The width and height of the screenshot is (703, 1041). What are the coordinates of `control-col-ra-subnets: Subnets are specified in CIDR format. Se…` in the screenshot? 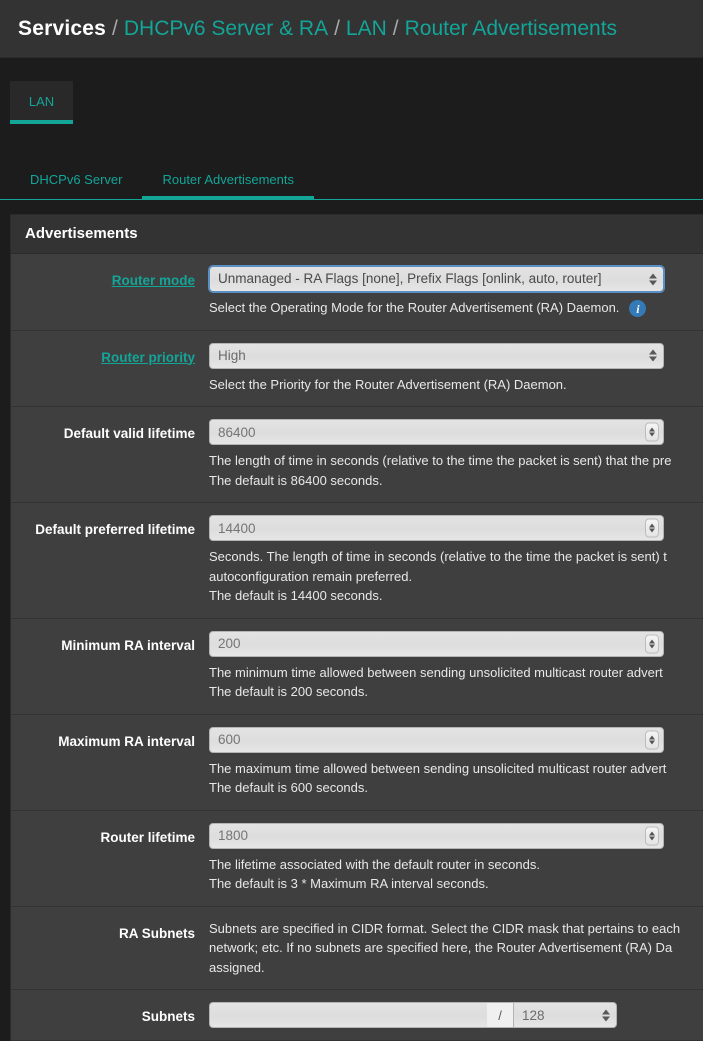 It's located at (456, 948).